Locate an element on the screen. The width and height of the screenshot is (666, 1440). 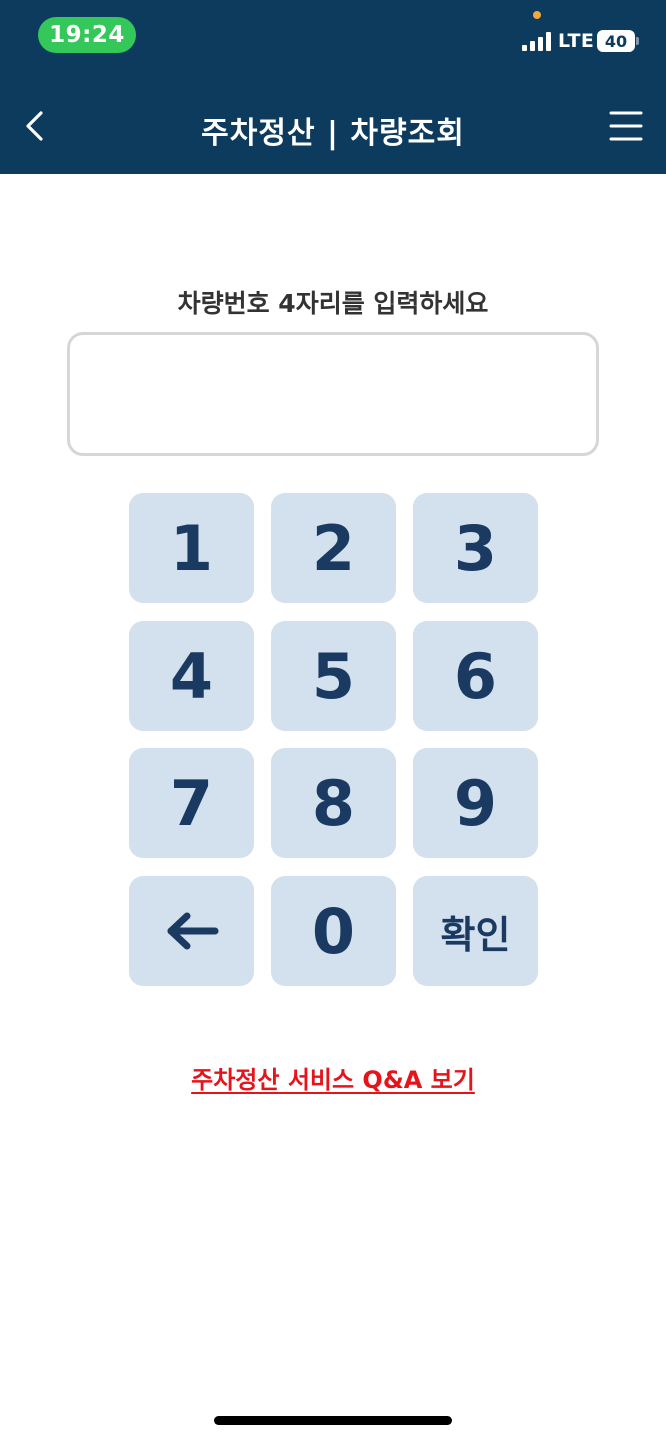
key-7: 7 is located at coordinates (191, 803).